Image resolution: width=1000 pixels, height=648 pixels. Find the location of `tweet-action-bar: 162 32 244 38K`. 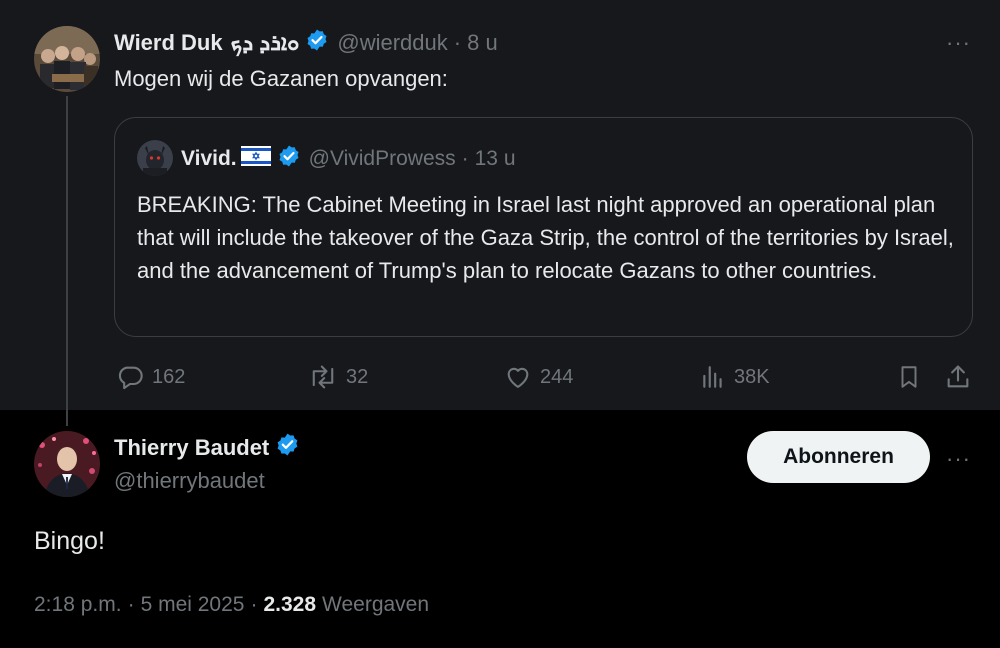

tweet-action-bar: 162 32 244 38K is located at coordinates (500, 377).